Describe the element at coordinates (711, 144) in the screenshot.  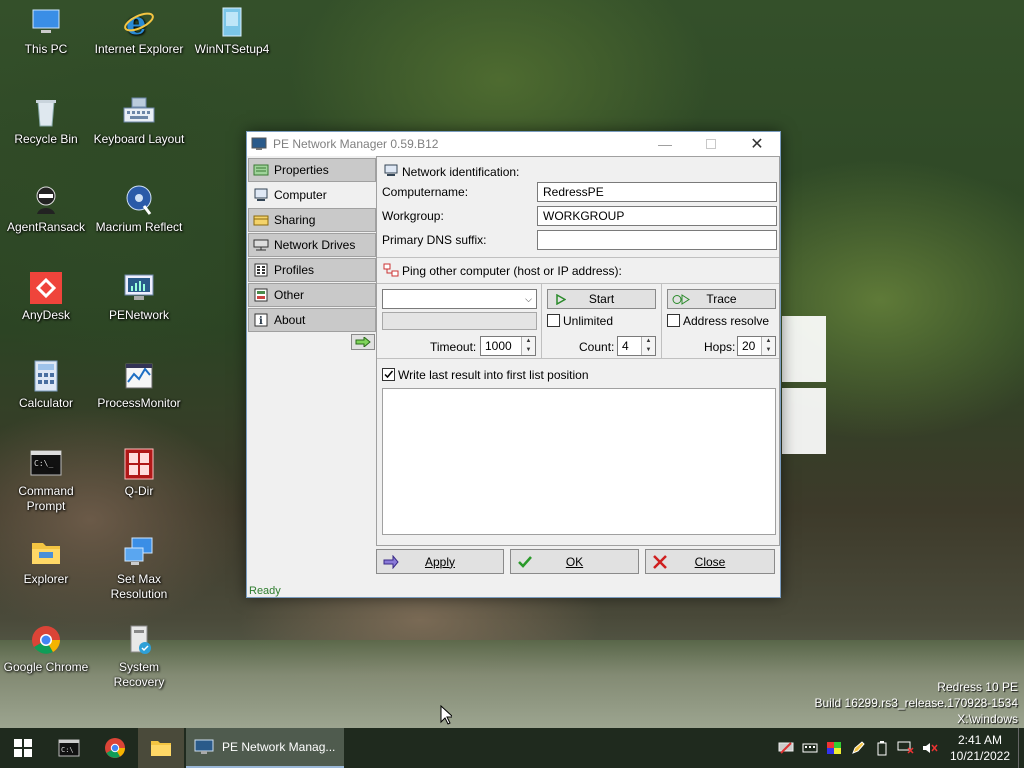
I see `maximize-button` at that location.